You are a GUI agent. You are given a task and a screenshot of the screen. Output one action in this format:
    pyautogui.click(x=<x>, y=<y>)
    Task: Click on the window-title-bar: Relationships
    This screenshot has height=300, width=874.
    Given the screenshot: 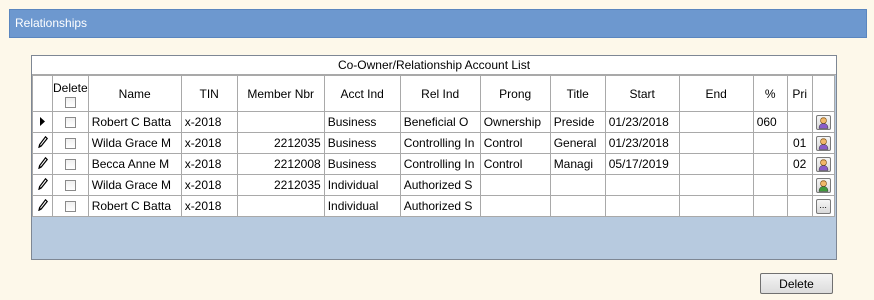 What is the action you would take?
    pyautogui.click(x=438, y=23)
    